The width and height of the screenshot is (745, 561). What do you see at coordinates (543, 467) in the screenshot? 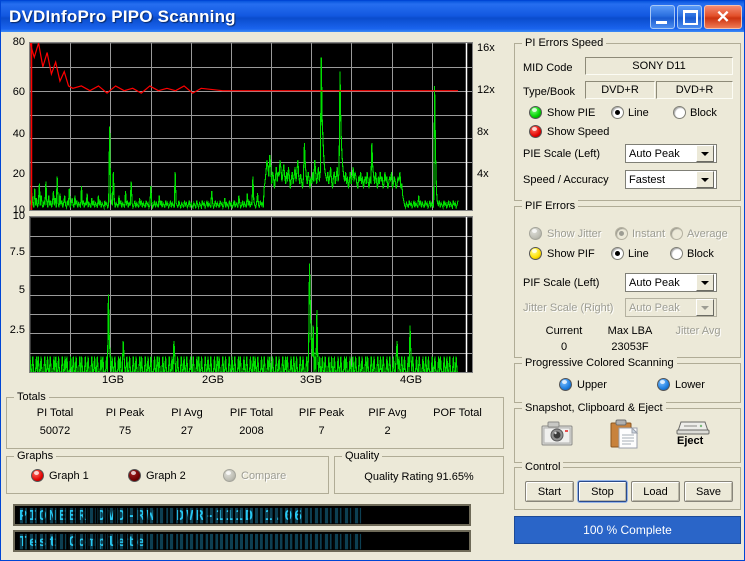
I see `control-legend: Control` at bounding box center [543, 467].